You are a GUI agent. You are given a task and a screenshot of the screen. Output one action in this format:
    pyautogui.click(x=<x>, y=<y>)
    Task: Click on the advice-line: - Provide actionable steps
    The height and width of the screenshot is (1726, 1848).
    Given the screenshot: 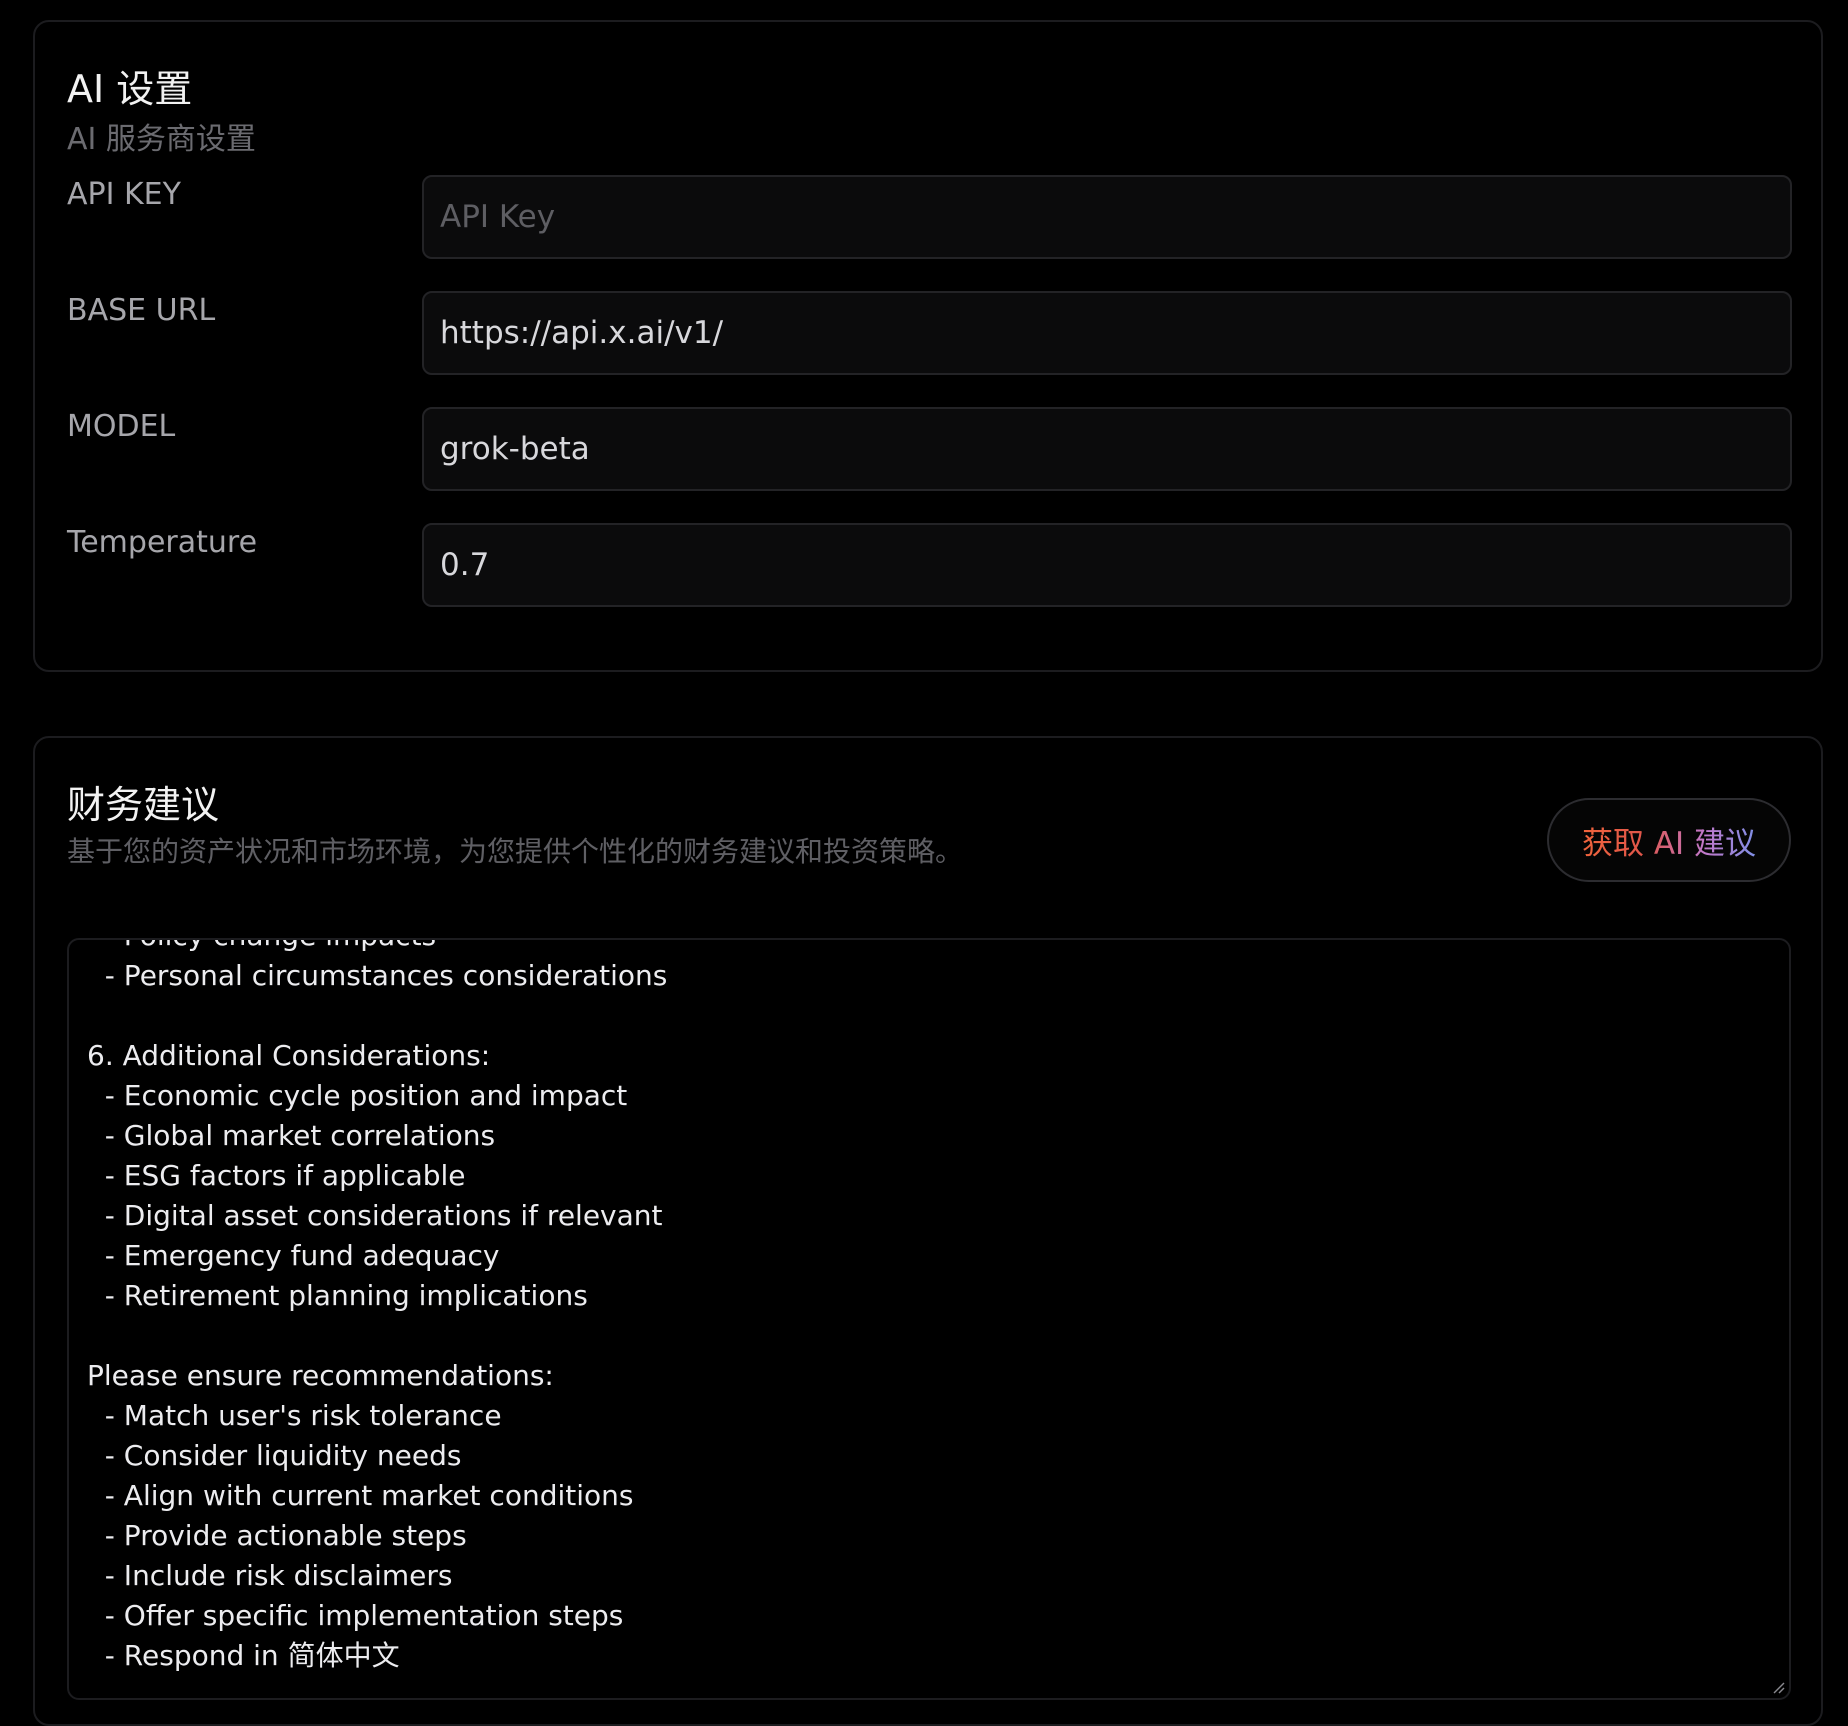 What is the action you would take?
    pyautogui.click(x=277, y=1535)
    